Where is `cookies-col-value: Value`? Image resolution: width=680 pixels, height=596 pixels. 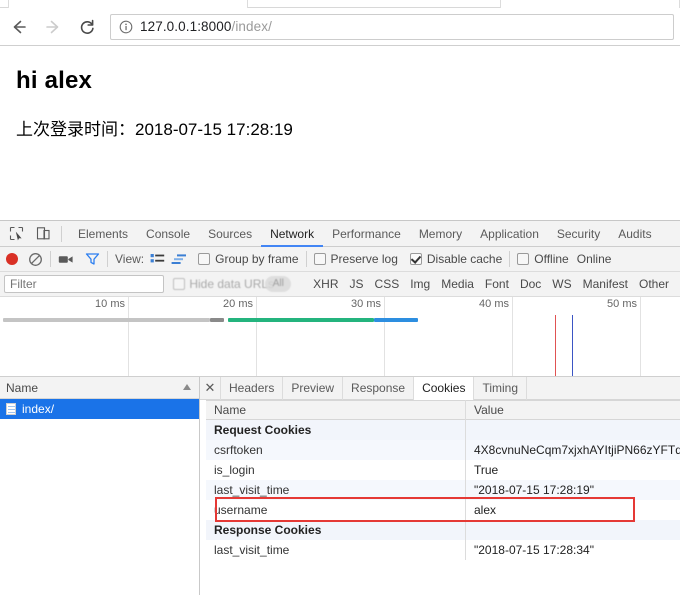 cookies-col-value: Value is located at coordinates (573, 410).